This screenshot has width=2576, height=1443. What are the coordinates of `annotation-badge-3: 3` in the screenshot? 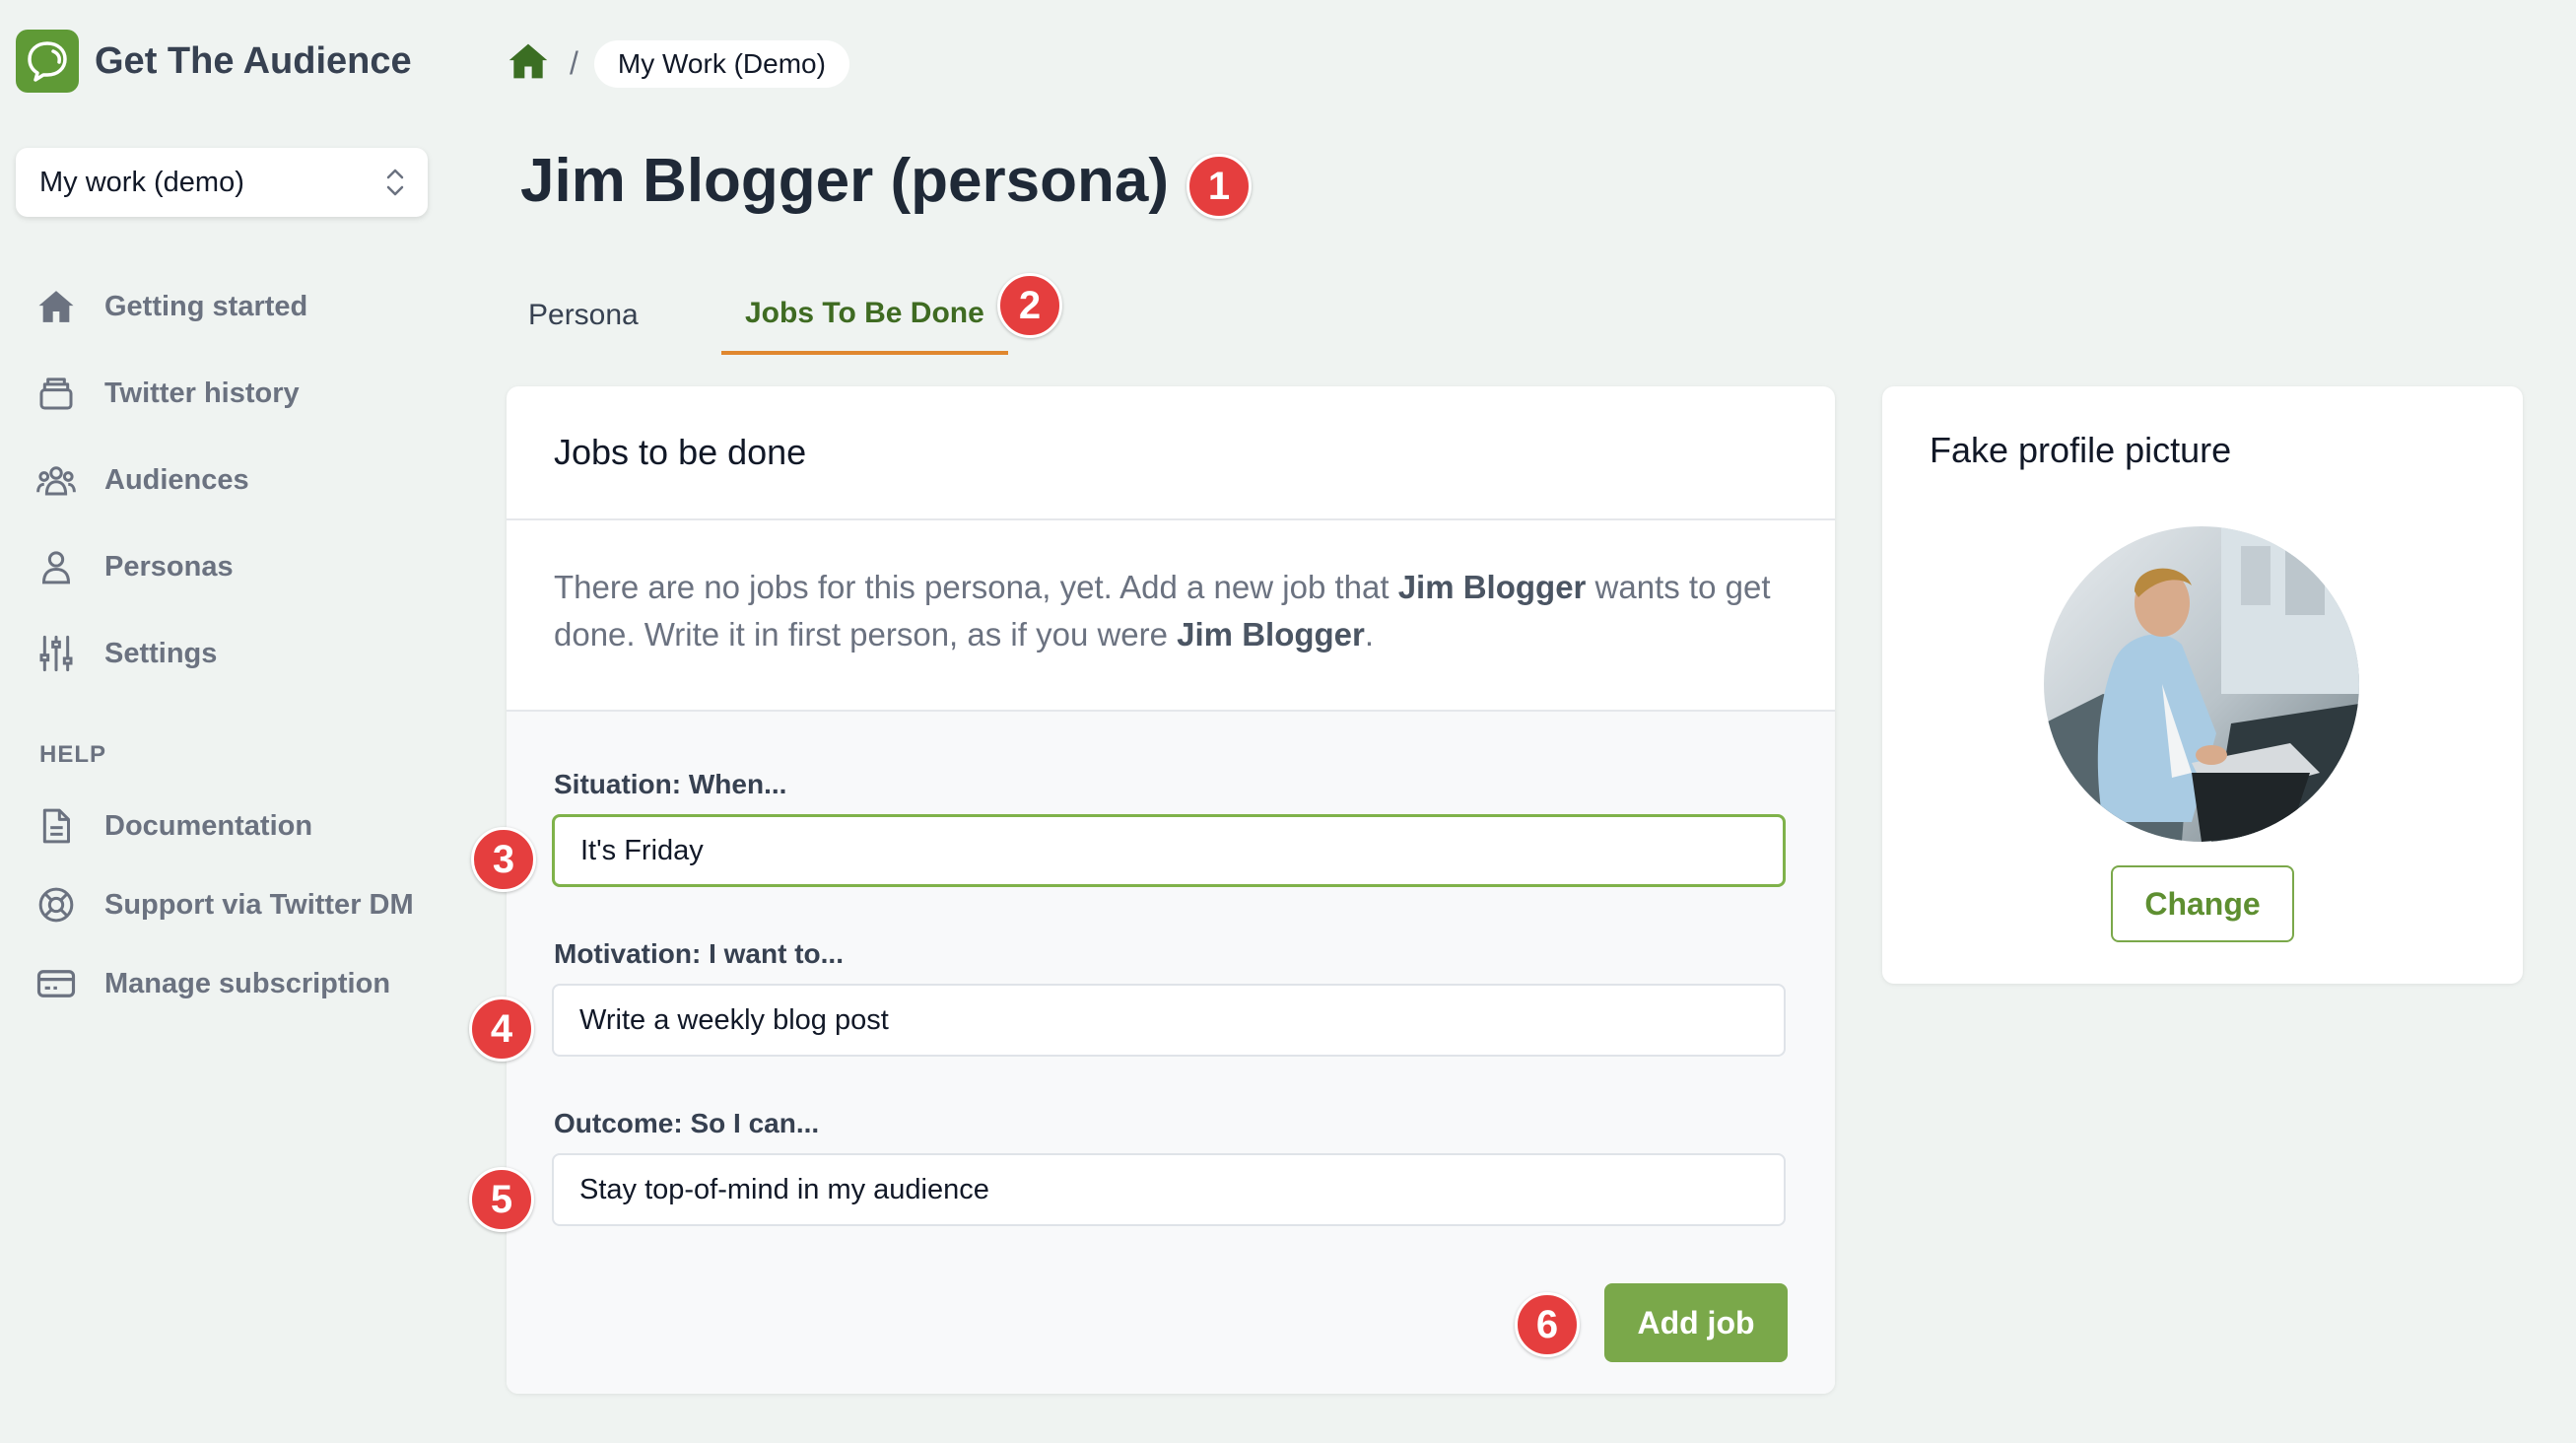 It's located at (503, 859).